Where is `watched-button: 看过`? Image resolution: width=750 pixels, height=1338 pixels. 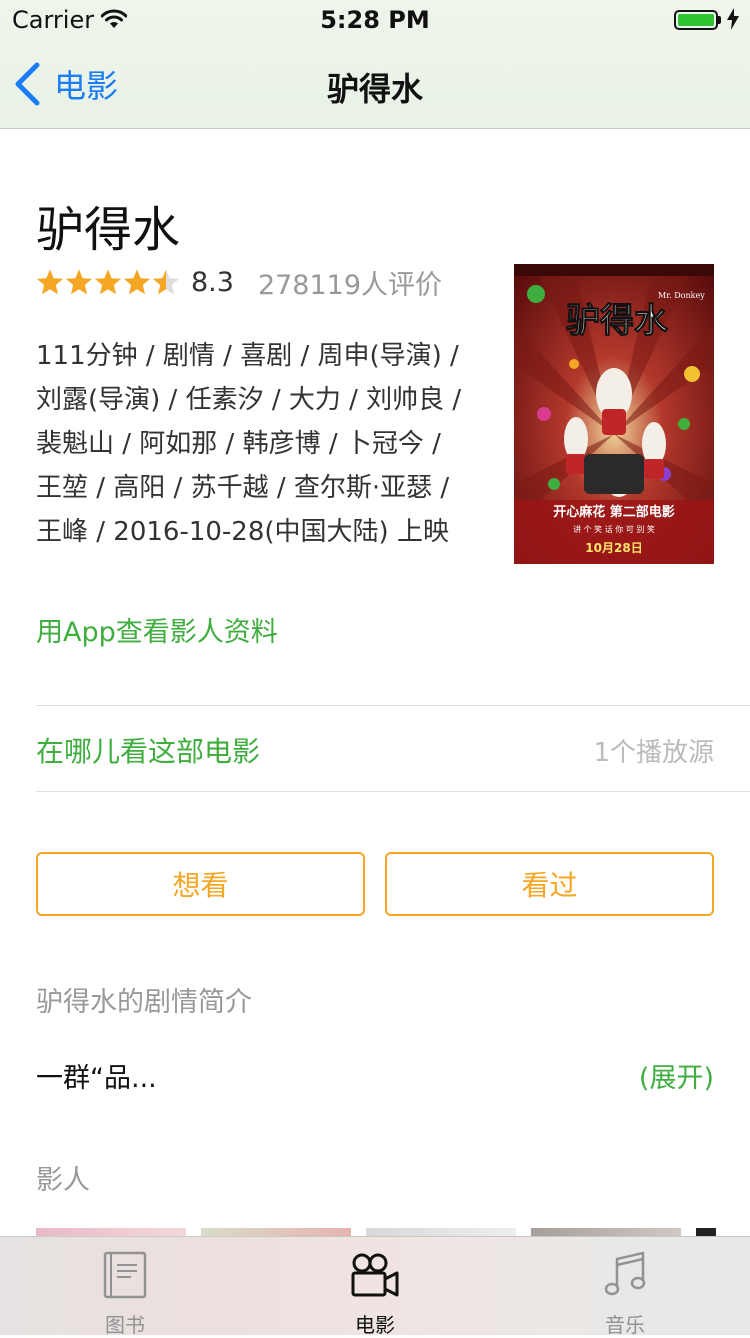 watched-button: 看过 is located at coordinates (549, 884).